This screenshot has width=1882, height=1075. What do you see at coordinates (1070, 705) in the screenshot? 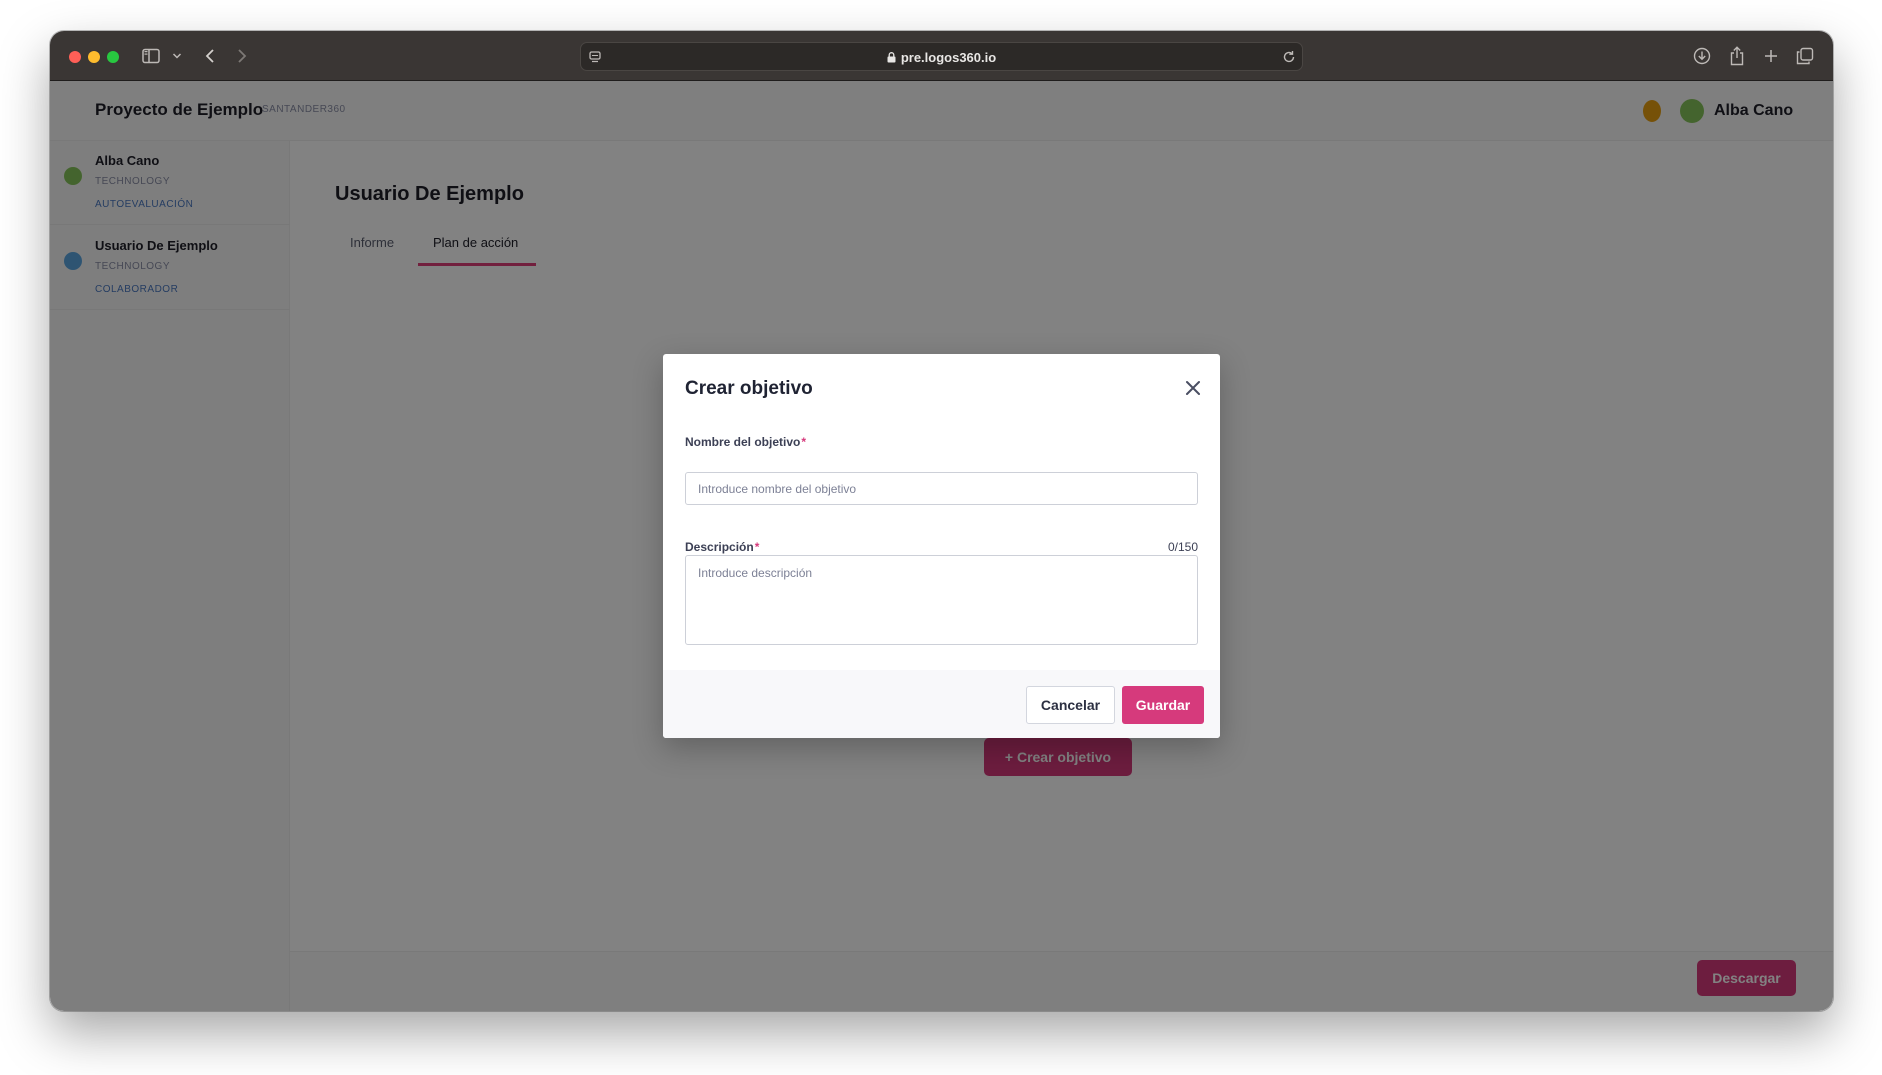
I see `cancel-button: Cancelar` at bounding box center [1070, 705].